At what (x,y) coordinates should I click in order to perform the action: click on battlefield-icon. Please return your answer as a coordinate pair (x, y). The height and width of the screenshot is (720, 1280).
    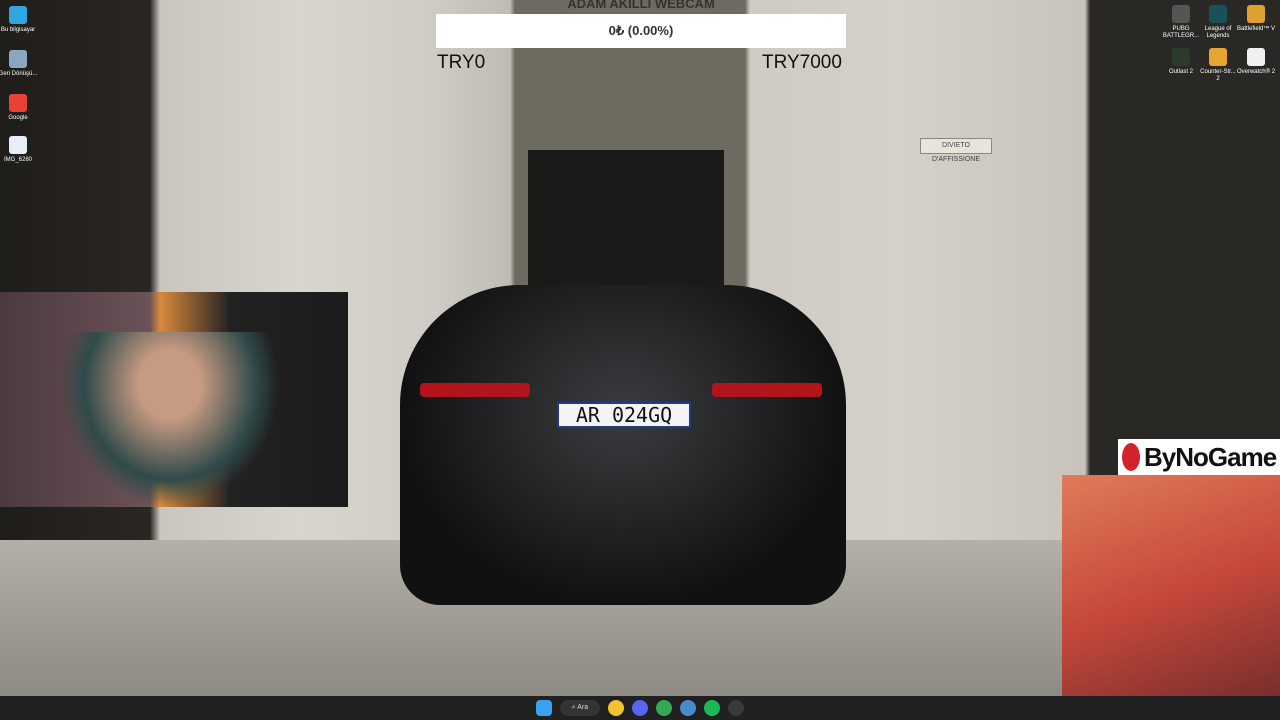
    Looking at the image, I should click on (1256, 14).